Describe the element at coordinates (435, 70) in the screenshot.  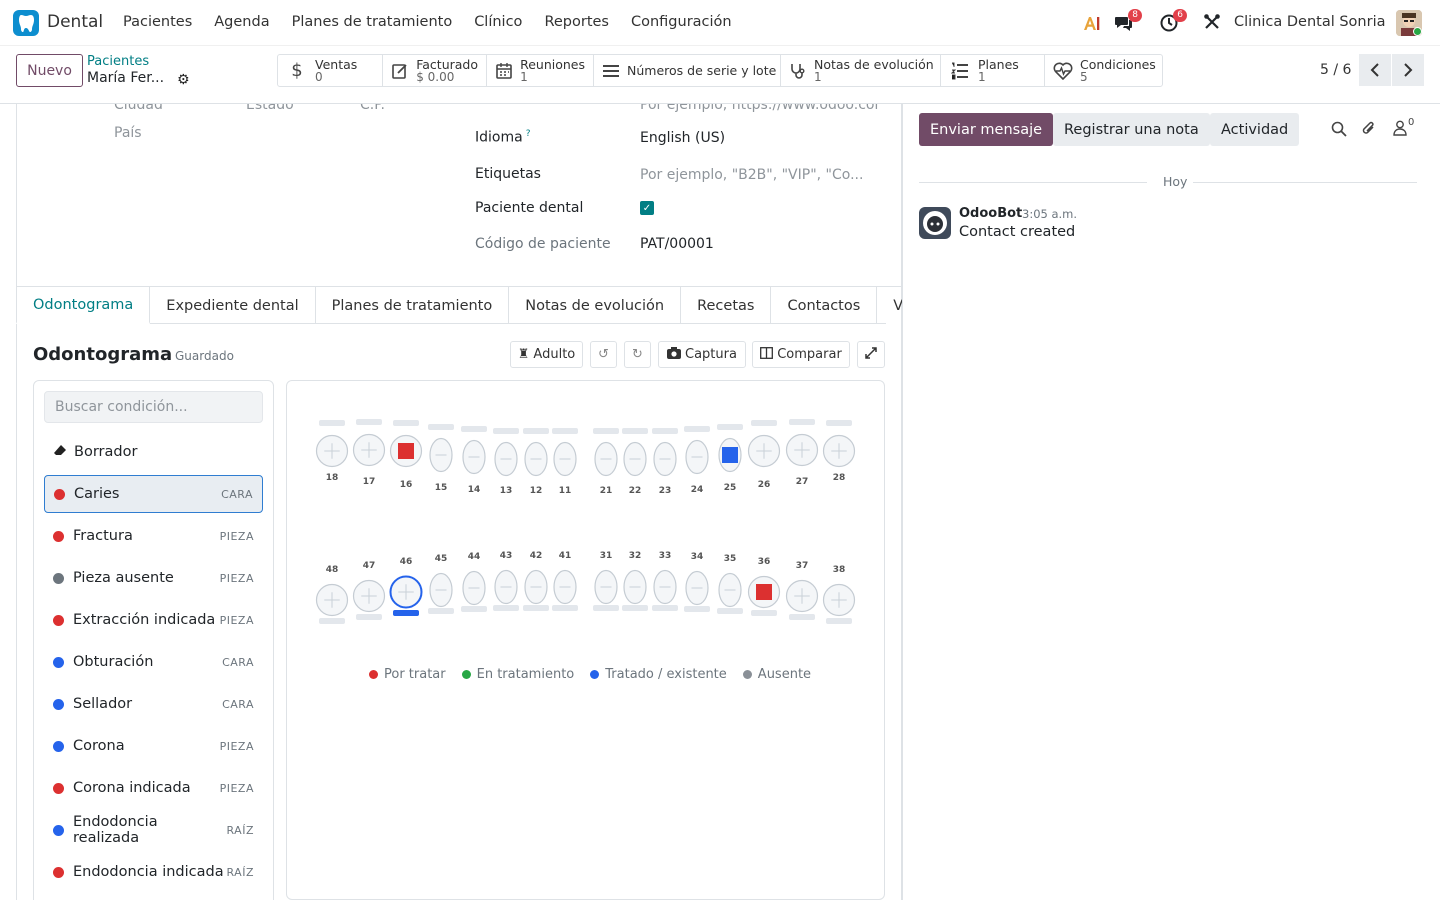
I see `smart-button-facturado: Facturado $ 0.00` at that location.